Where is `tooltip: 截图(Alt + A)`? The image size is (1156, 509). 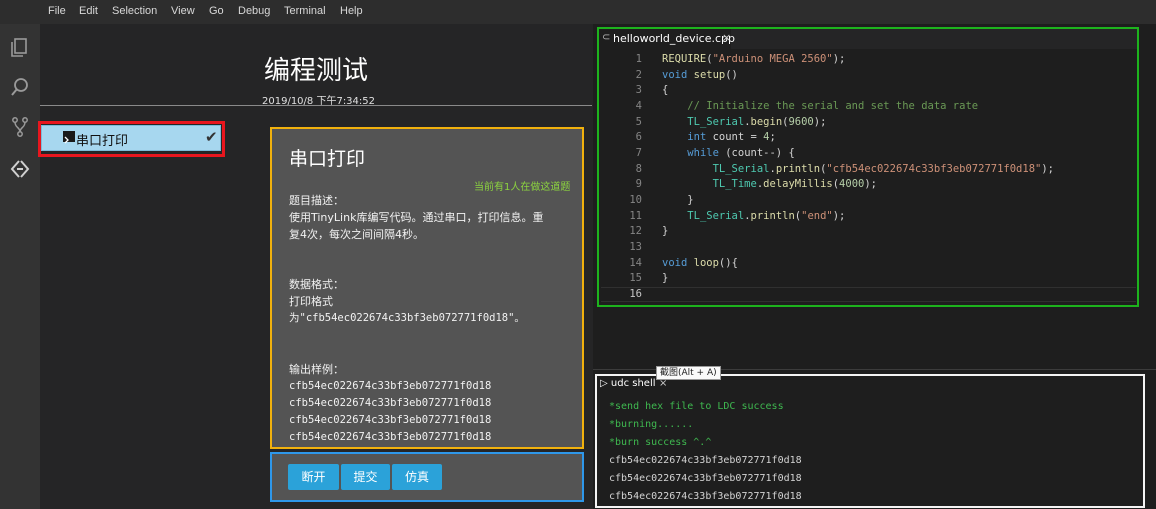
tooltip: 截图(Alt + A) is located at coordinates (688, 373).